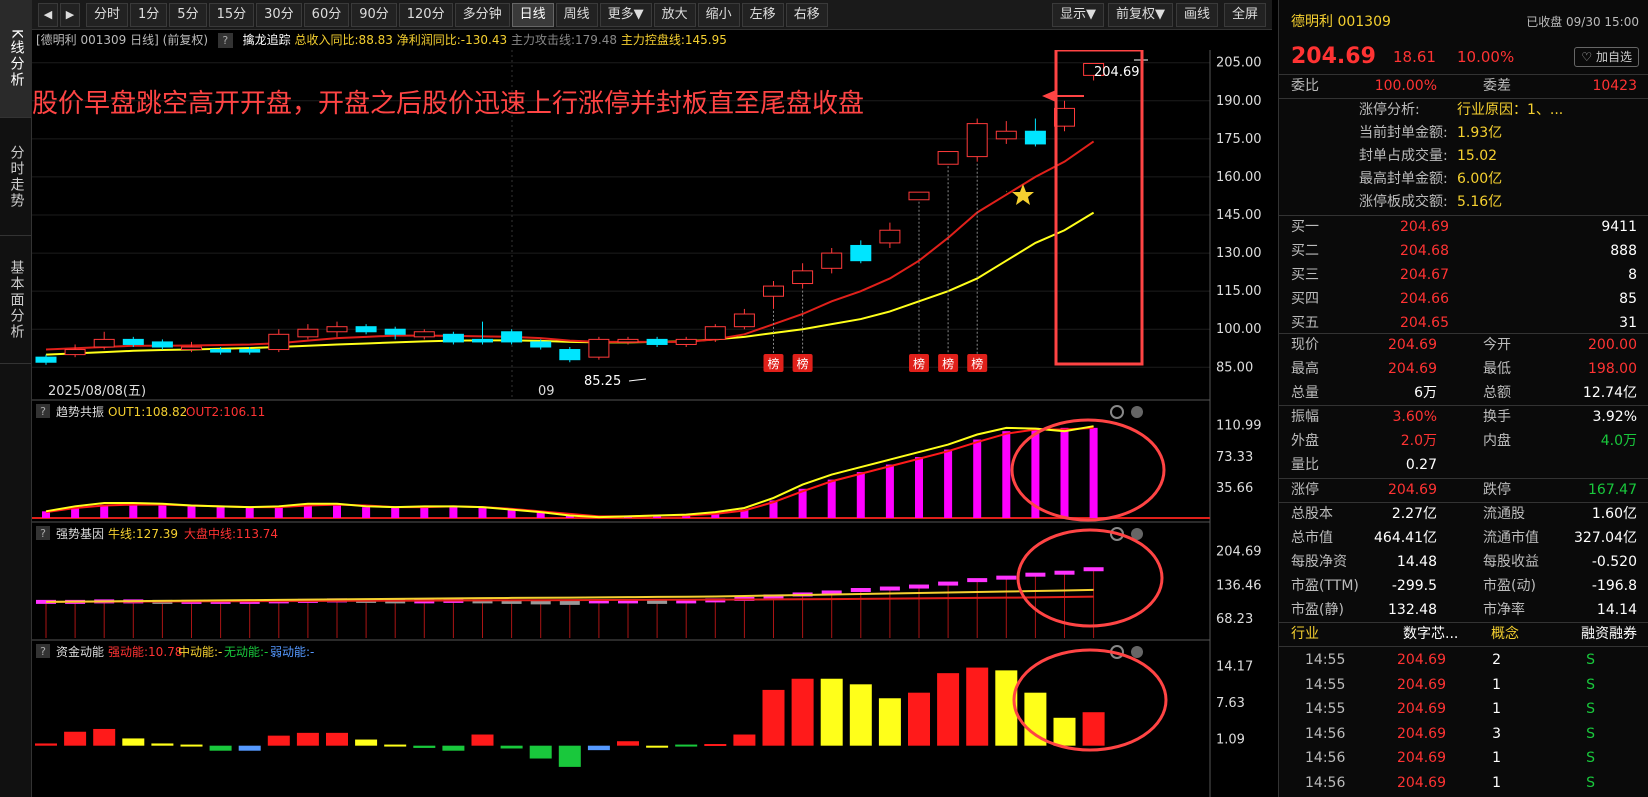 The height and width of the screenshot is (797, 1648). Describe the element at coordinates (1197, 15) in the screenshot. I see `draw-button: 画线` at that location.